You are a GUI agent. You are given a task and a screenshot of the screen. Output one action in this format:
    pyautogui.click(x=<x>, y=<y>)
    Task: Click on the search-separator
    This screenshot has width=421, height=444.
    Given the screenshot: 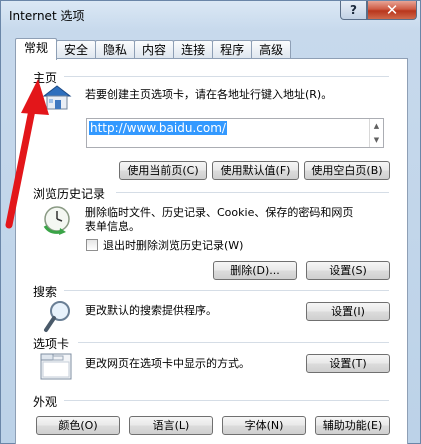 What is the action you would take?
    pyautogui.click(x=226, y=290)
    